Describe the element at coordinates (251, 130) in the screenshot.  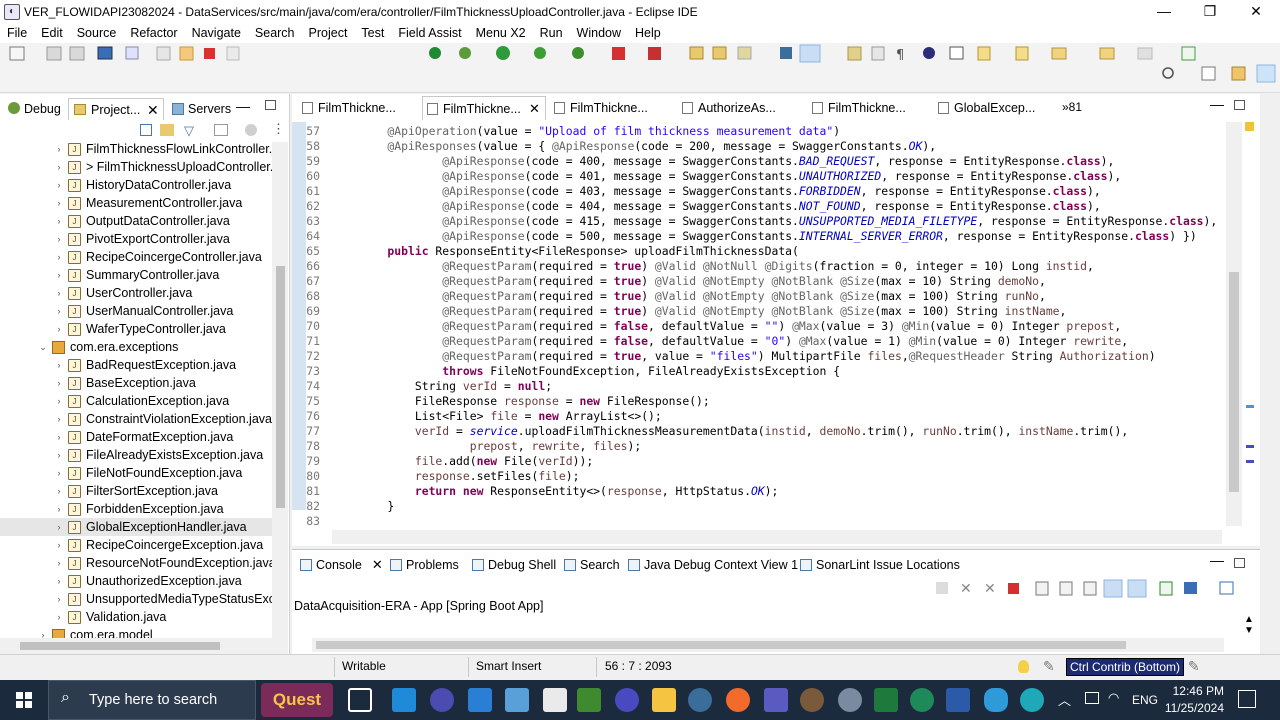
I see `focus-icon` at that location.